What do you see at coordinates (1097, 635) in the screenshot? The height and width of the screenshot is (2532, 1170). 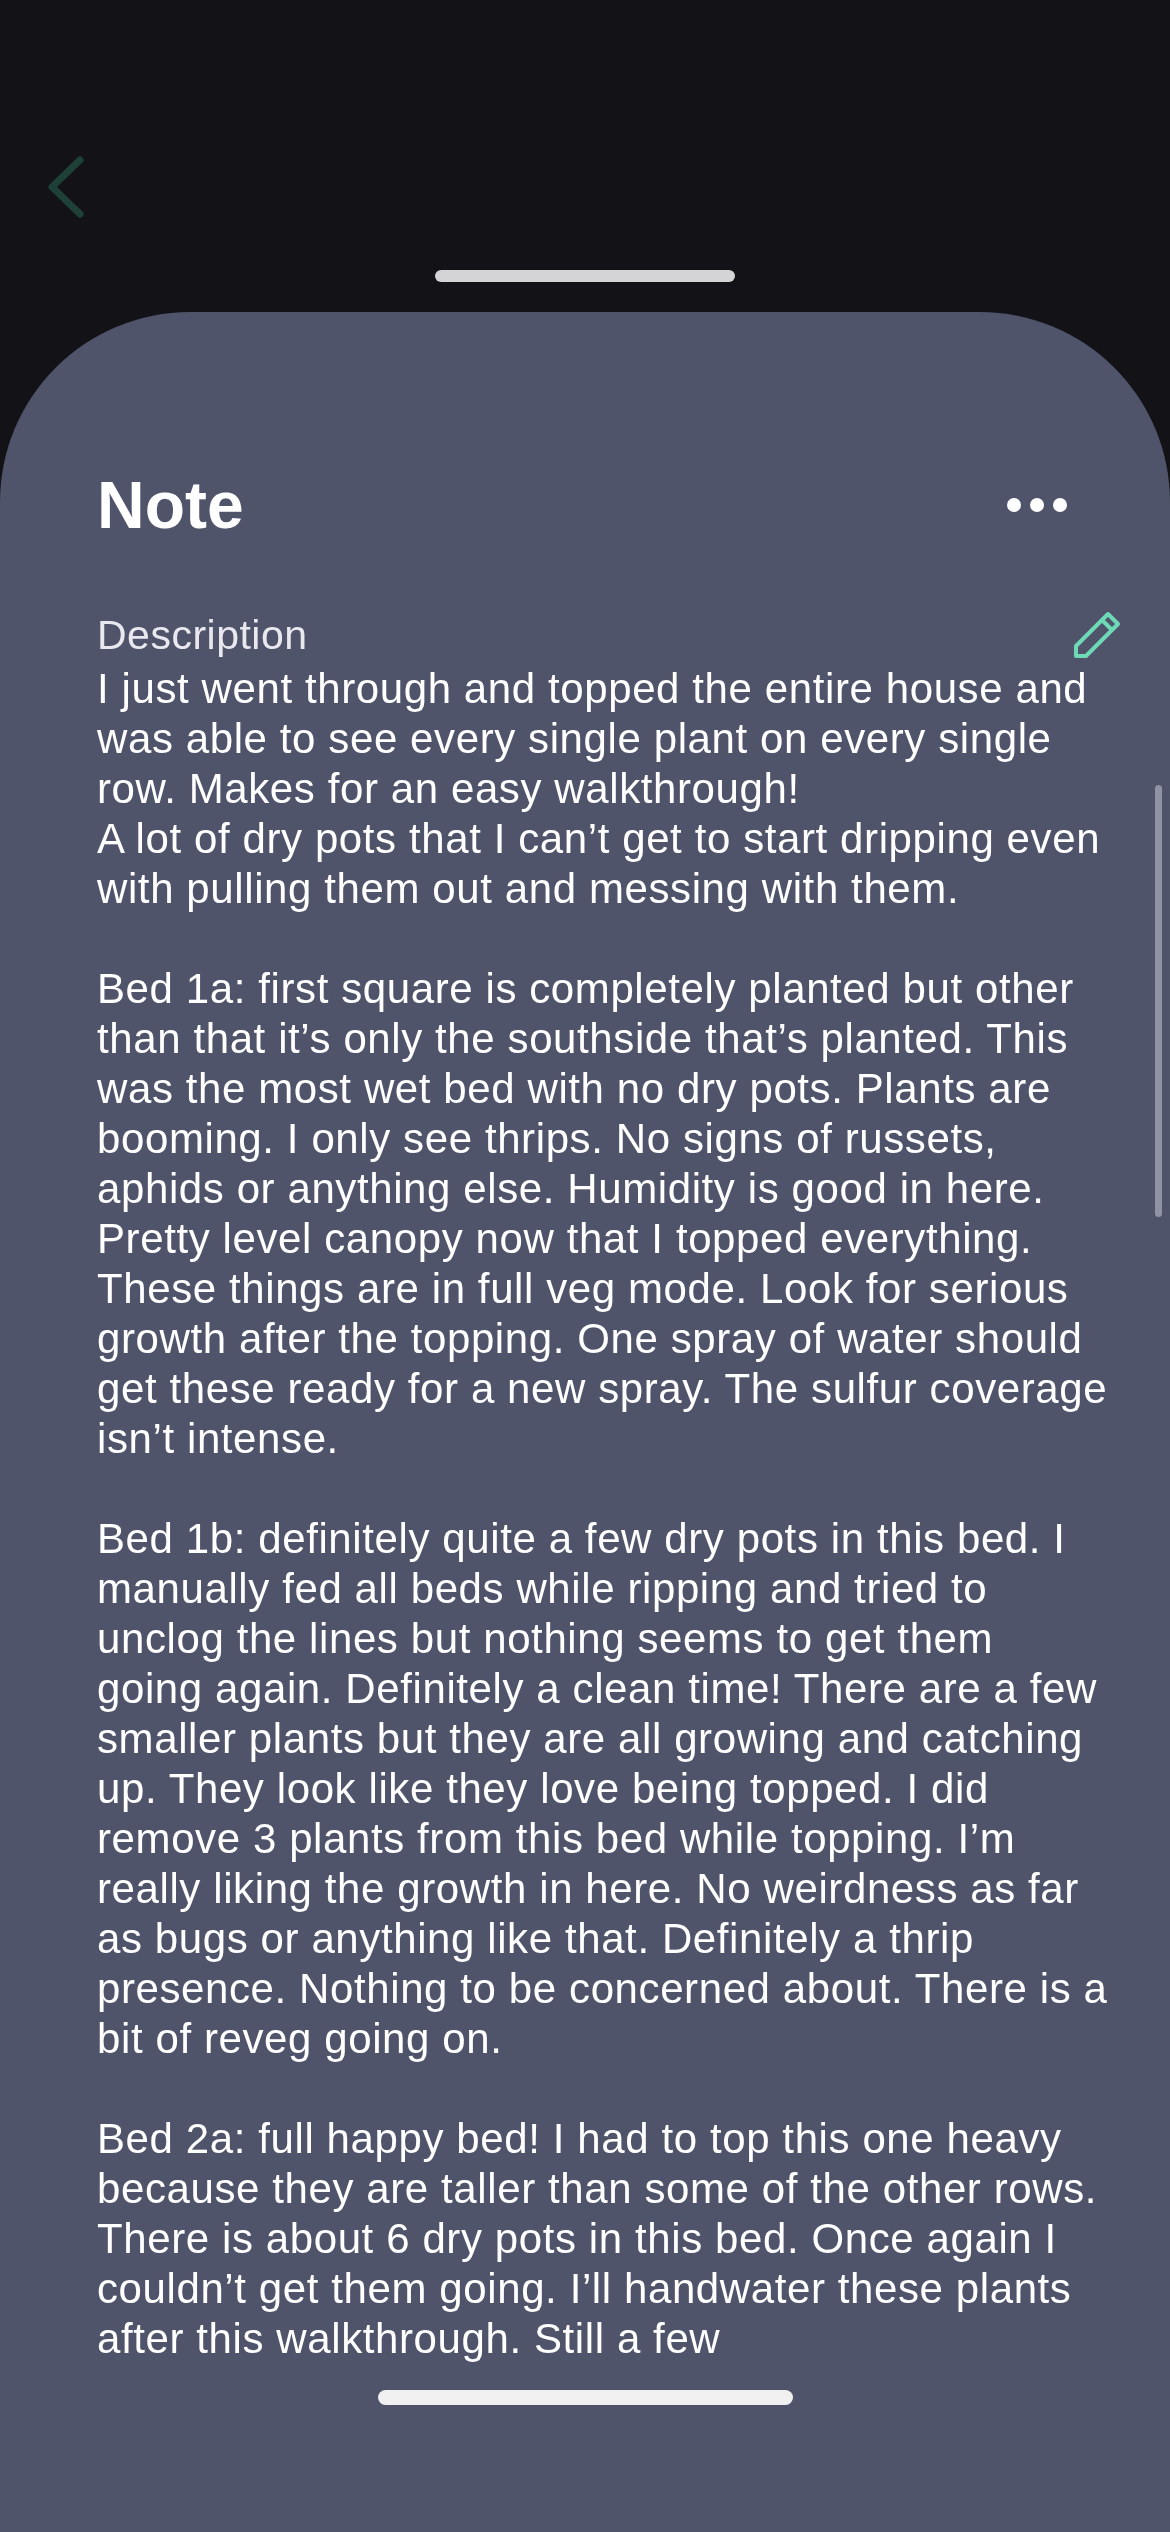 I see `edit-icon` at bounding box center [1097, 635].